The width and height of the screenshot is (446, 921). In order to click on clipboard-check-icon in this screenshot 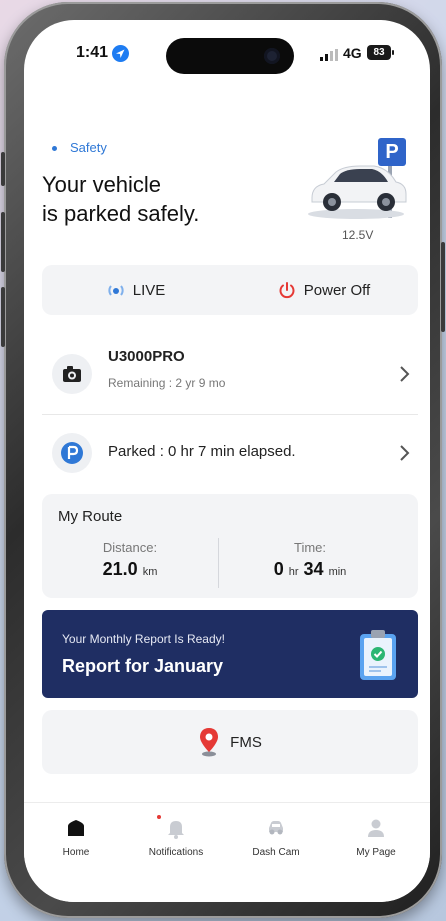, I will do `click(378, 655)`.